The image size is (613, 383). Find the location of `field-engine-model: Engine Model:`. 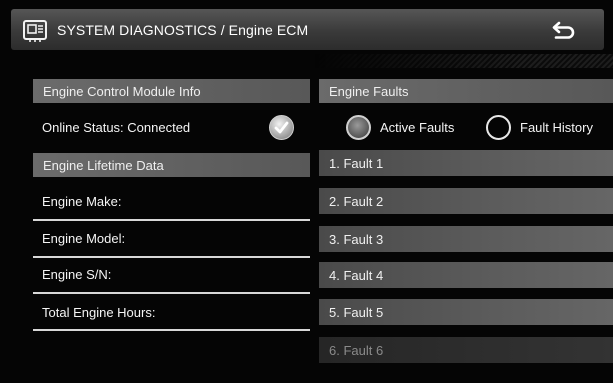

field-engine-model: Engine Model: is located at coordinates (83, 238).